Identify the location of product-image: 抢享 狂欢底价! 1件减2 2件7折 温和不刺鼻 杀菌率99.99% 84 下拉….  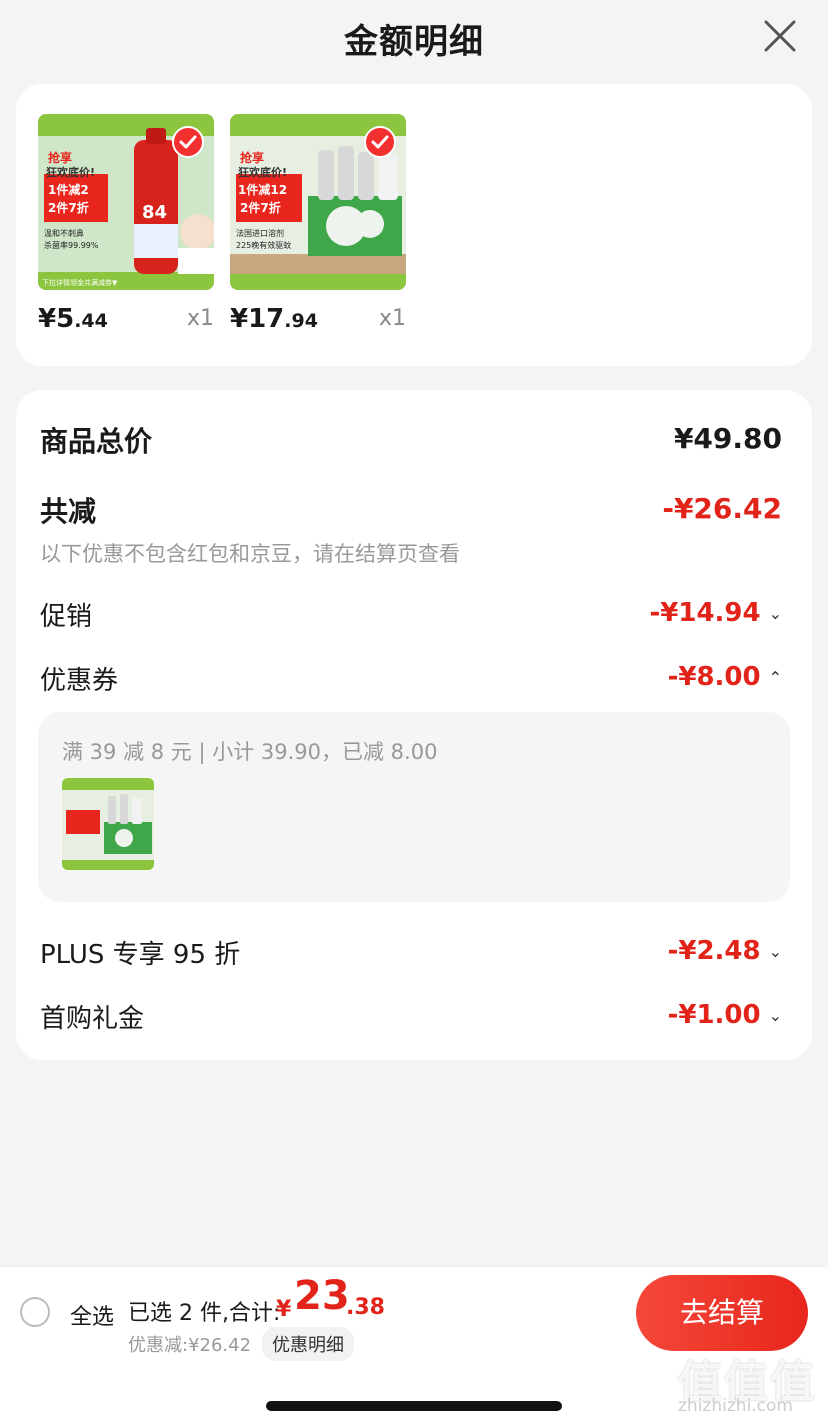
(126, 202).